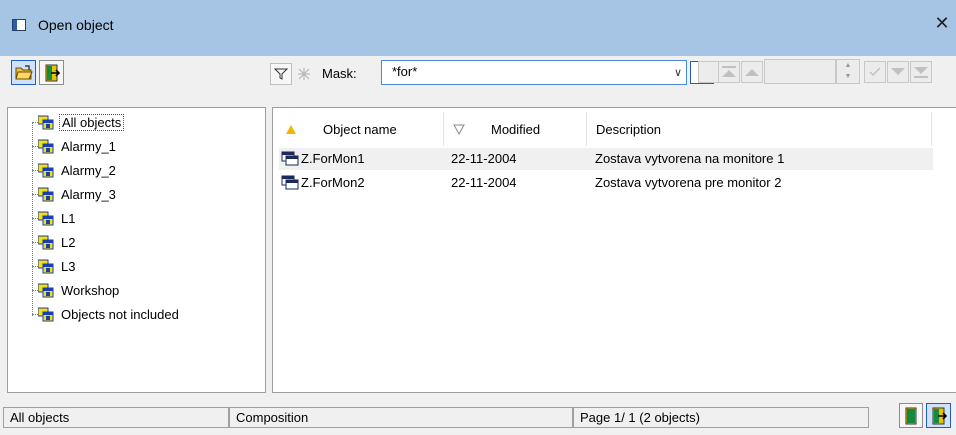 This screenshot has height=435, width=956. Describe the element at coordinates (68, 218) in the screenshot. I see `tree-item-label: L1` at that location.